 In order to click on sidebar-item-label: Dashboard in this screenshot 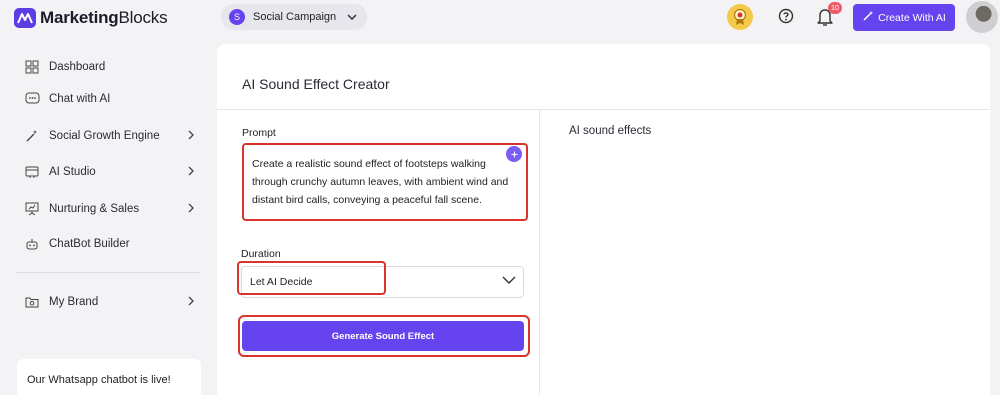, I will do `click(77, 67)`.